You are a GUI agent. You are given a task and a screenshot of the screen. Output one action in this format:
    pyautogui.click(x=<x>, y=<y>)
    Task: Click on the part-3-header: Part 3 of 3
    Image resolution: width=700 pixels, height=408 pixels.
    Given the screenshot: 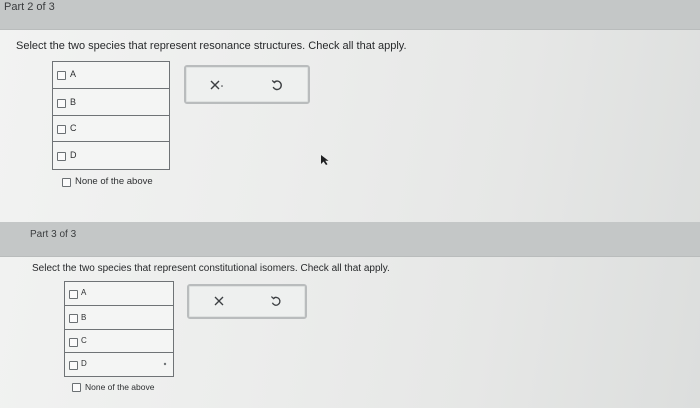 What is the action you would take?
    pyautogui.click(x=350, y=239)
    